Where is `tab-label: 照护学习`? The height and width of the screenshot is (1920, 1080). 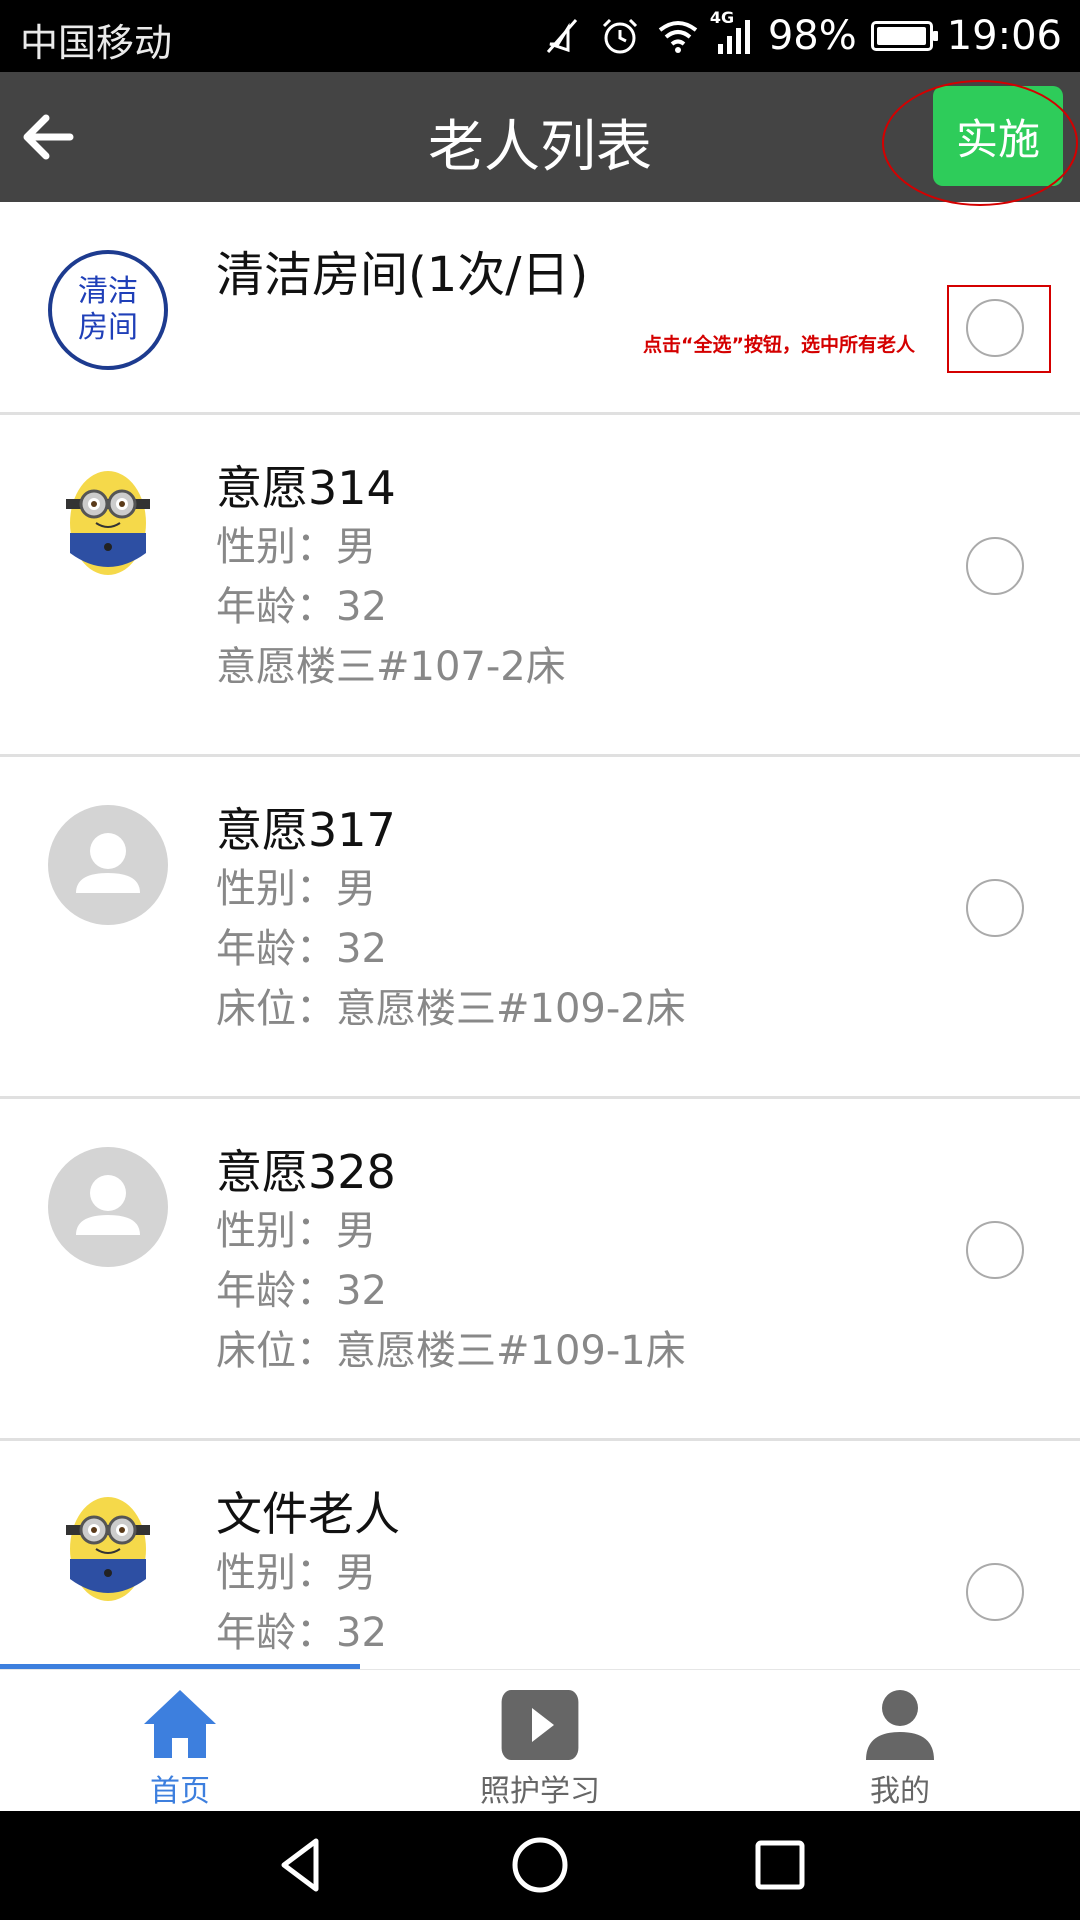 tab-label: 照护学习 is located at coordinates (540, 1791).